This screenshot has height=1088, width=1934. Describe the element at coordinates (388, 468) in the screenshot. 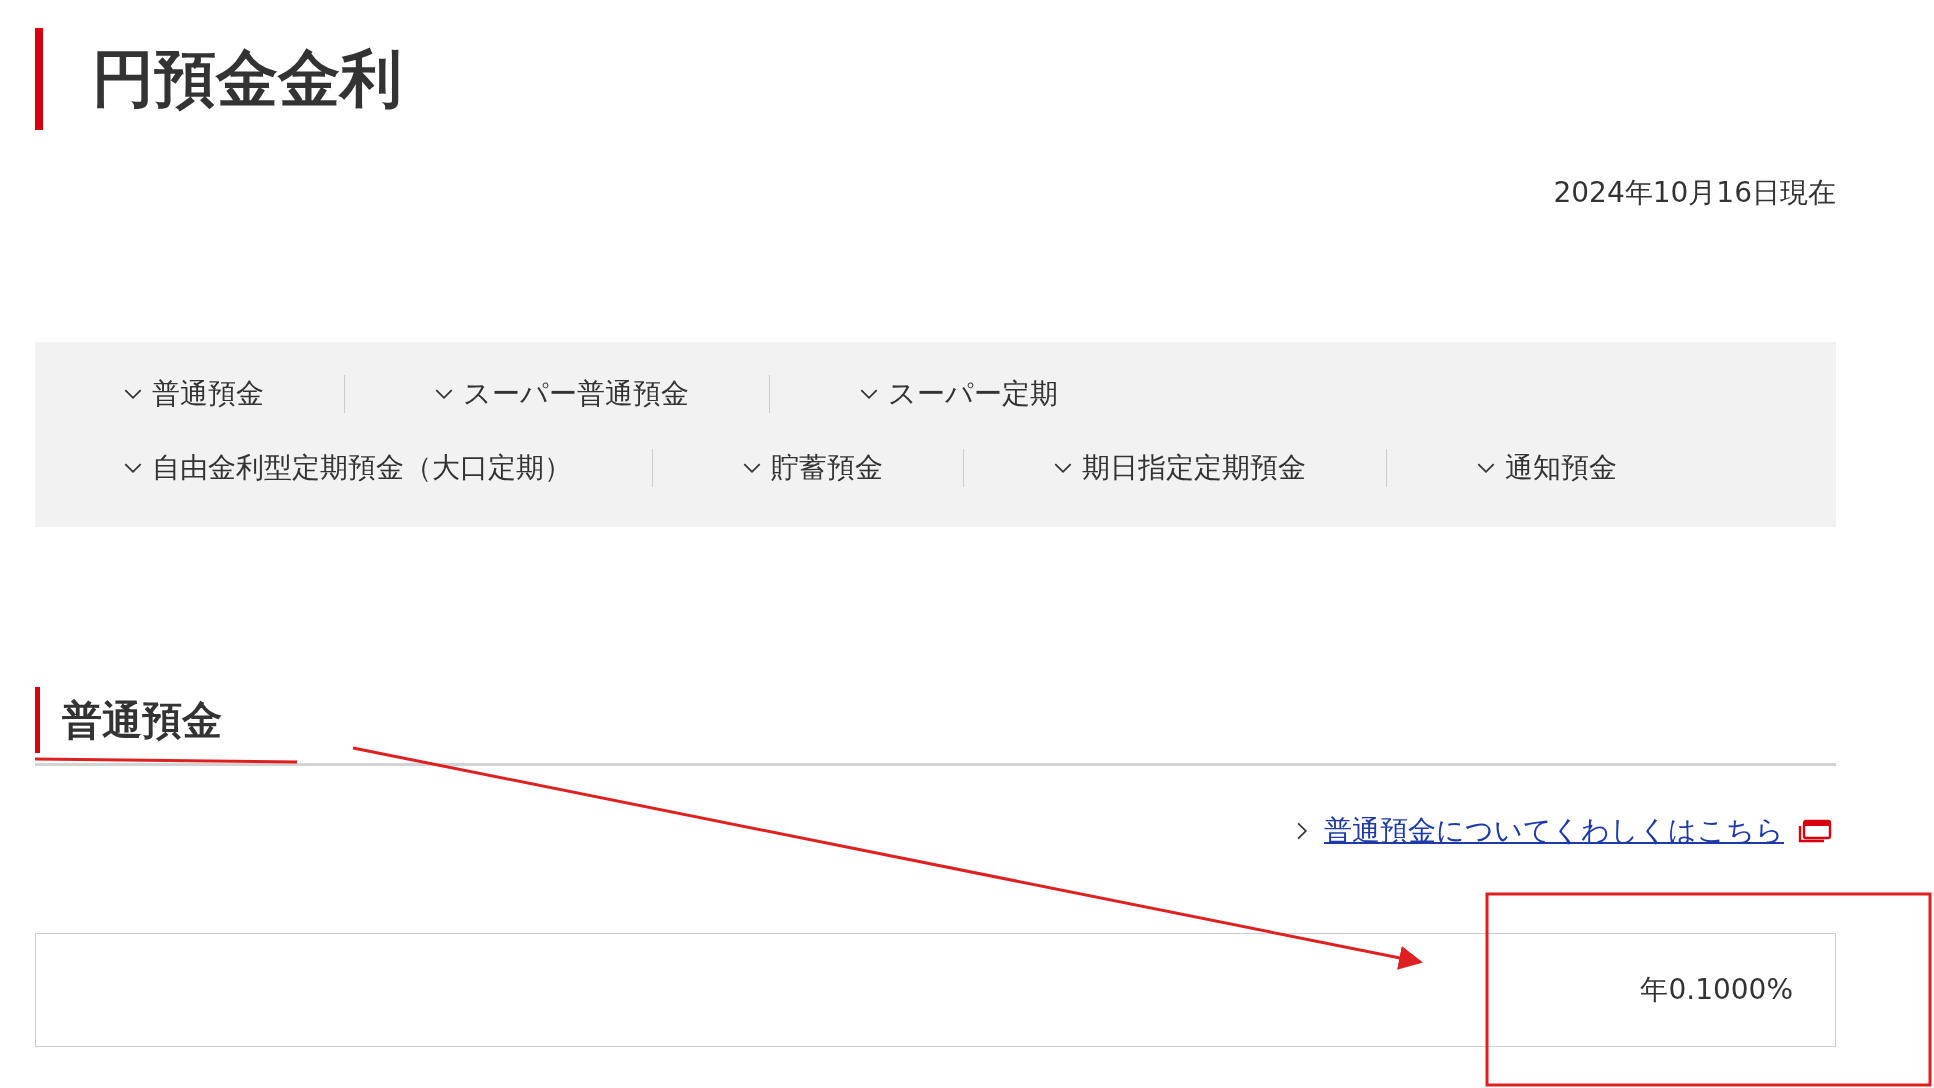

I see `anchor-link: 自由金利型定期預金（大口定期）` at that location.